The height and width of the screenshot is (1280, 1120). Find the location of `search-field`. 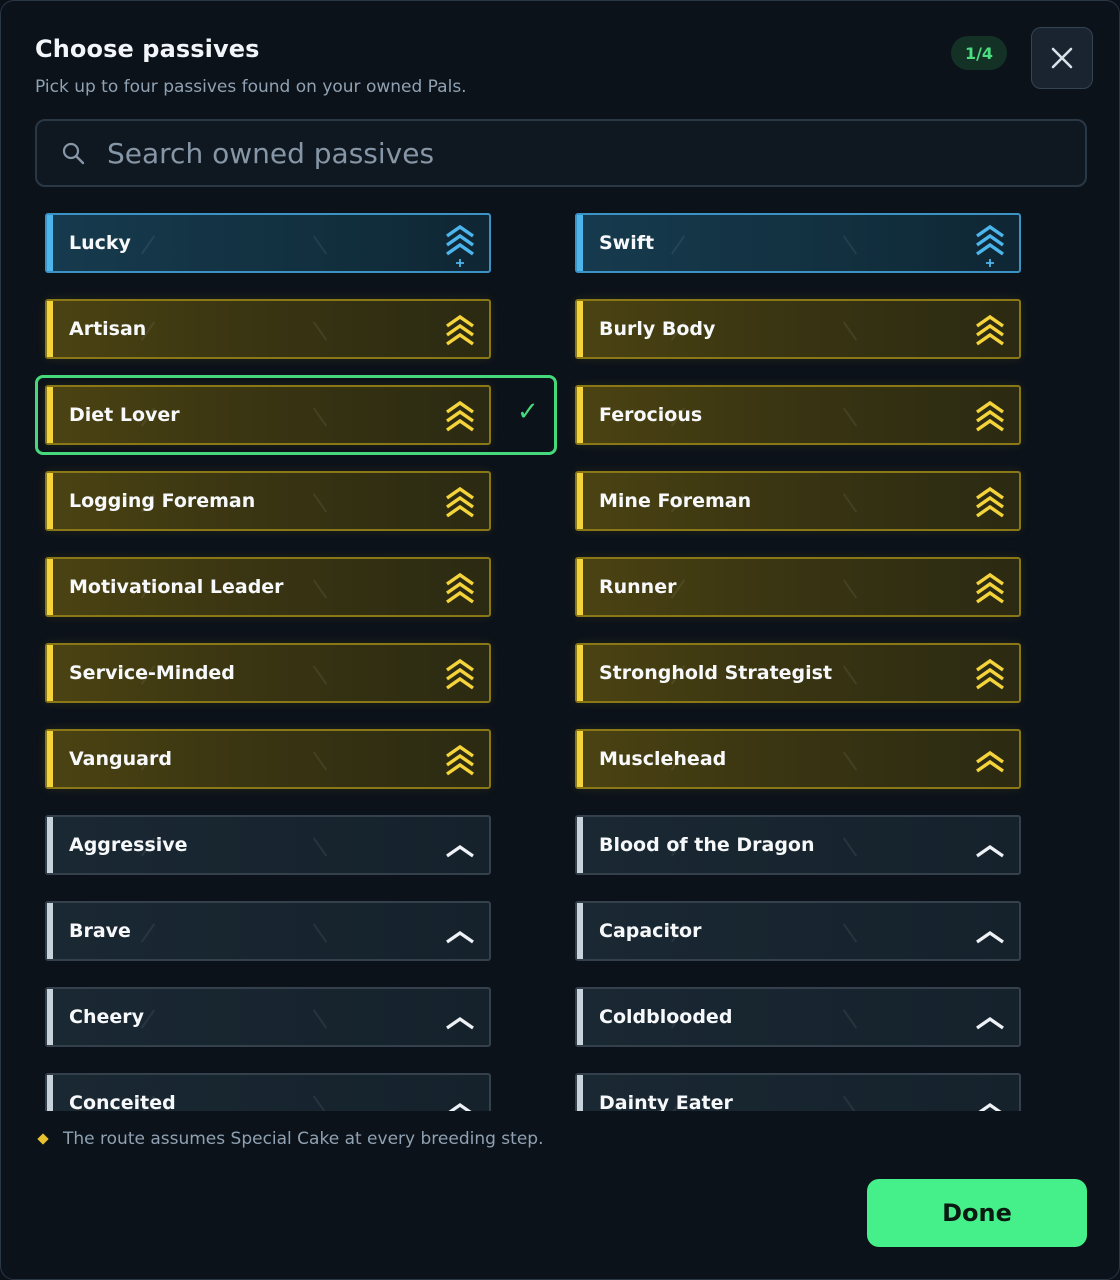

search-field is located at coordinates (561, 153).